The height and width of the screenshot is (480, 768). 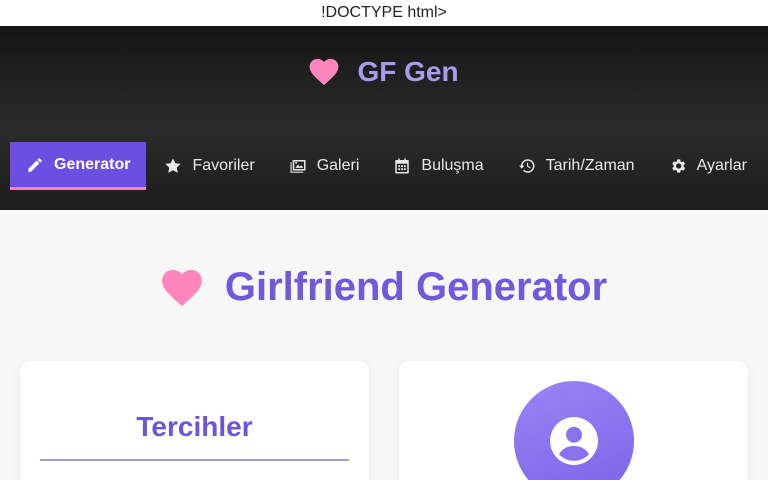 I want to click on gear-icon, so click(x=678, y=166).